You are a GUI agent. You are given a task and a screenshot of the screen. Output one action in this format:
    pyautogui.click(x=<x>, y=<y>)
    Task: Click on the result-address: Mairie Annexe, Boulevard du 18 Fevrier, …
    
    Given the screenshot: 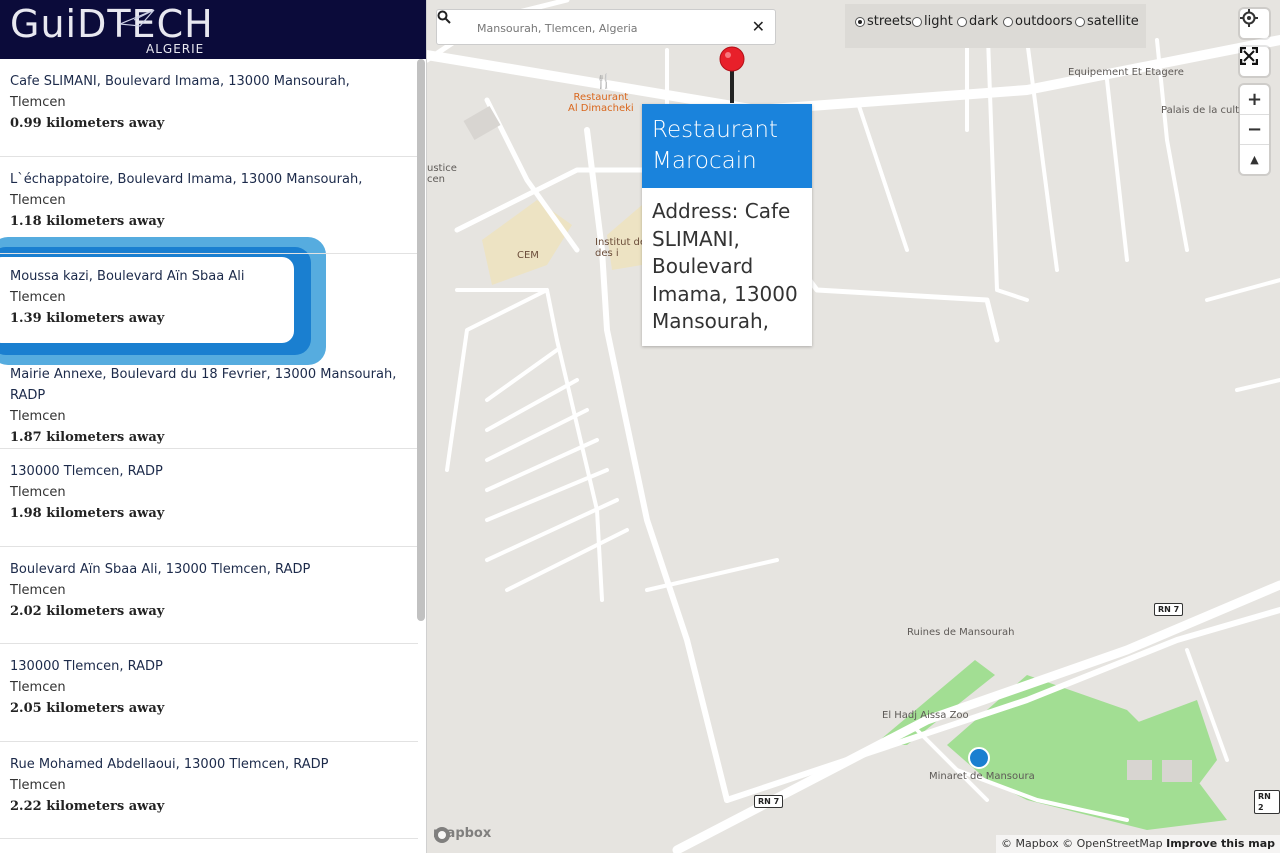 What is the action you would take?
    pyautogui.click(x=203, y=384)
    